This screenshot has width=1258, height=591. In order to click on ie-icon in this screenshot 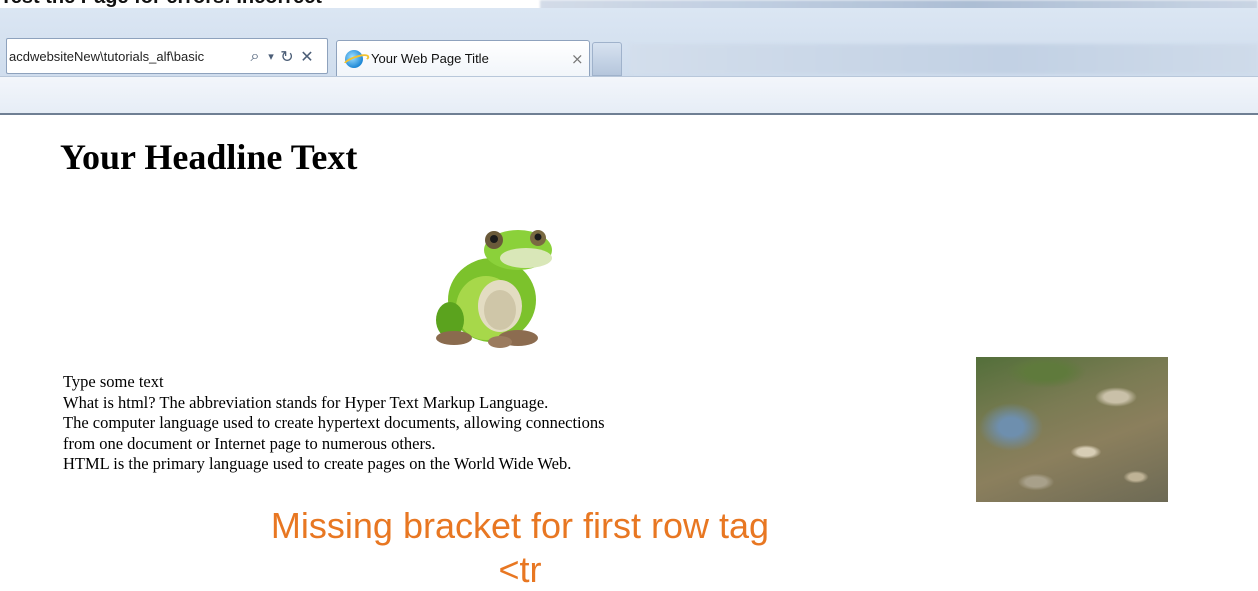, I will do `click(354, 58)`.